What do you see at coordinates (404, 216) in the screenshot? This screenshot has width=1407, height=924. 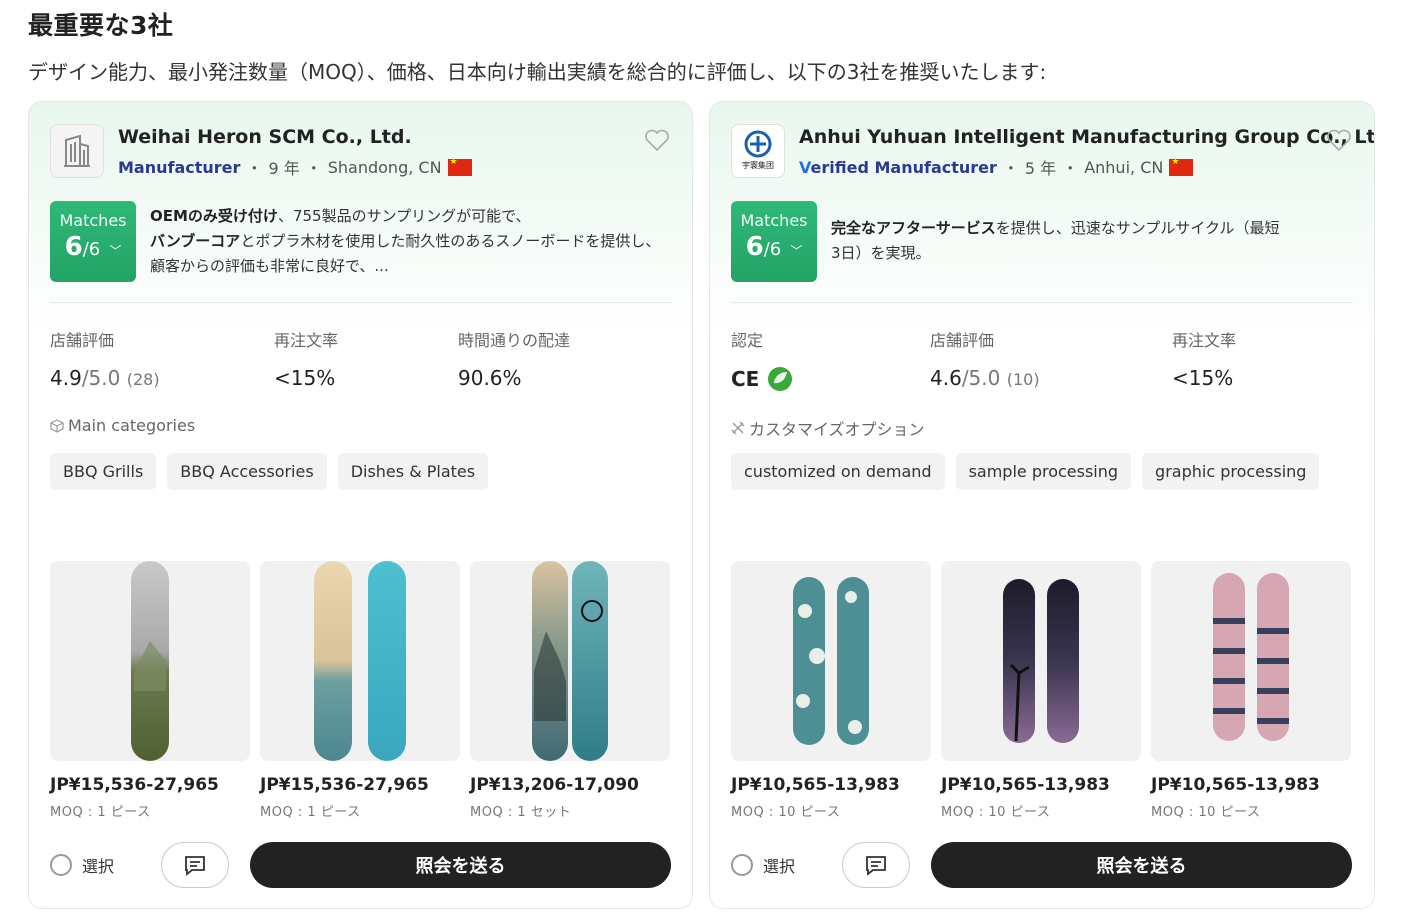 I see `desc-text: 、755製品のサンプリングが可能で、` at bounding box center [404, 216].